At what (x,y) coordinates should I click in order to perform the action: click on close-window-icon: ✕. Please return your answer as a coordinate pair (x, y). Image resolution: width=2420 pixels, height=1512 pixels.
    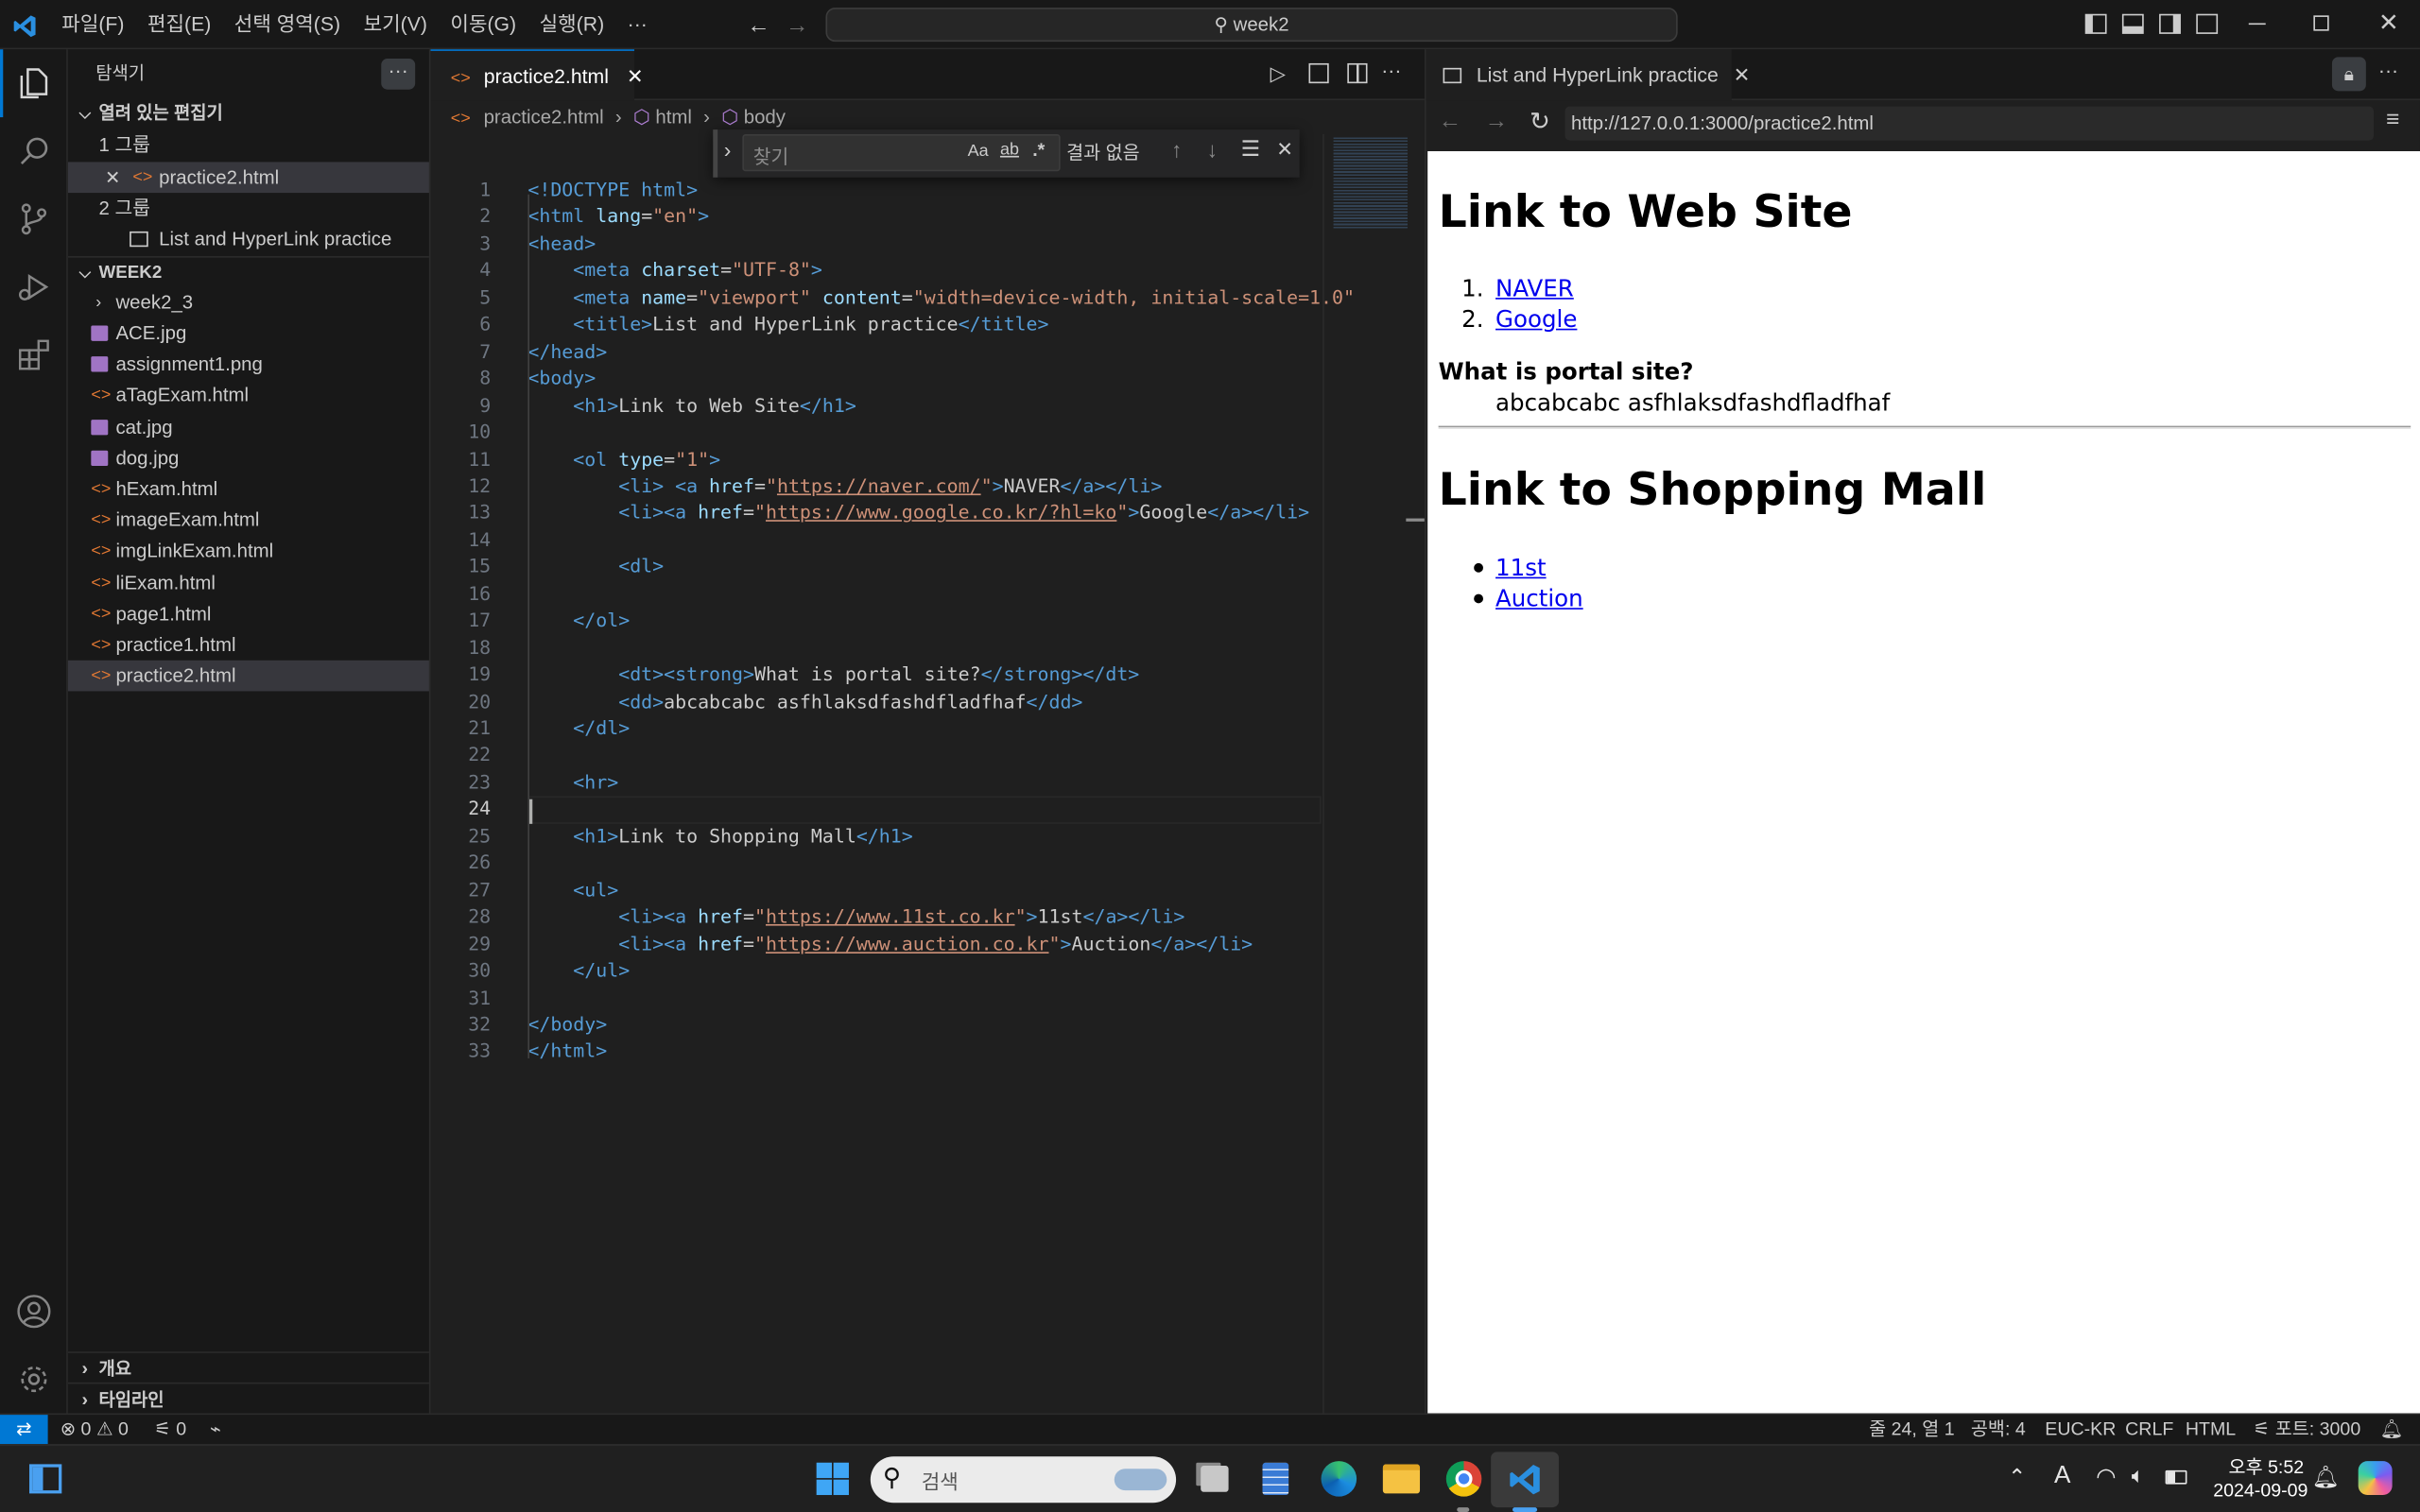
    Looking at the image, I should click on (2388, 23).